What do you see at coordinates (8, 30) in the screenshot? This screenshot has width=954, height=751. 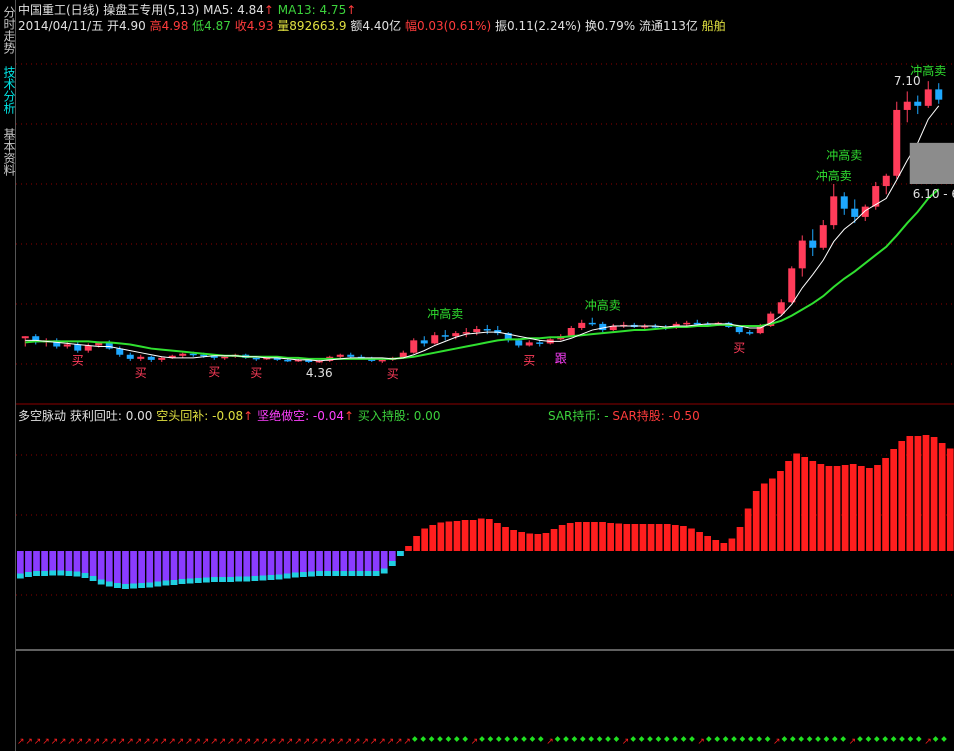 I see `tab-intraday: 分时走势` at bounding box center [8, 30].